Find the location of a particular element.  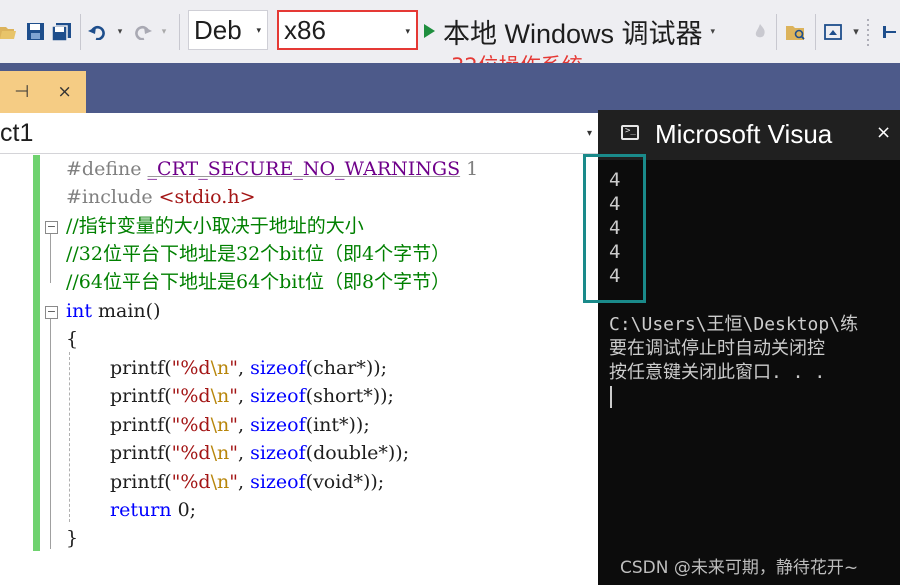

undo-icon is located at coordinates (97, 31).